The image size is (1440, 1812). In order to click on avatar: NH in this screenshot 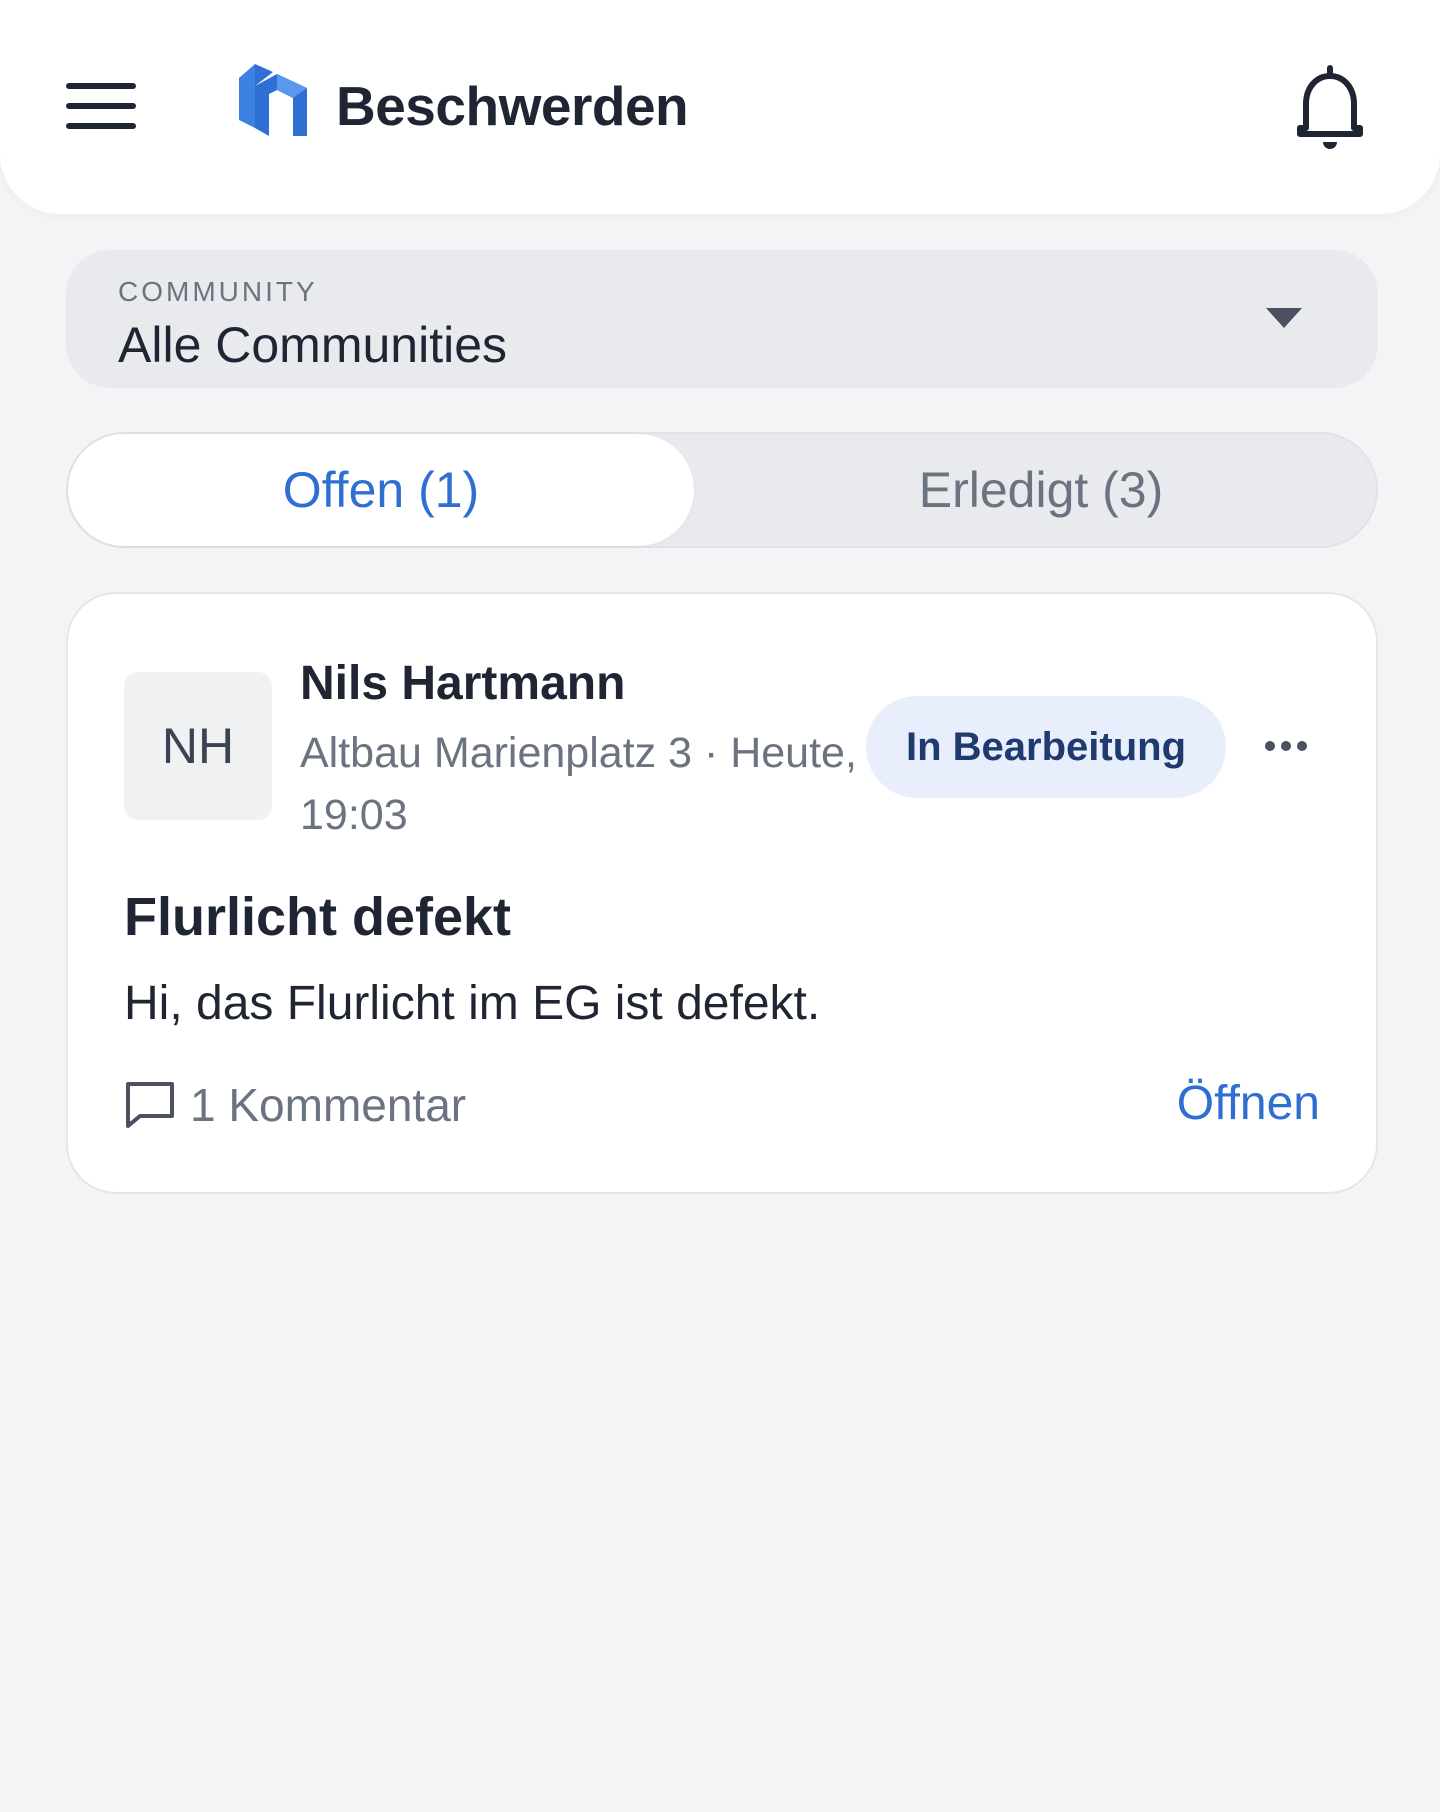, I will do `click(198, 746)`.